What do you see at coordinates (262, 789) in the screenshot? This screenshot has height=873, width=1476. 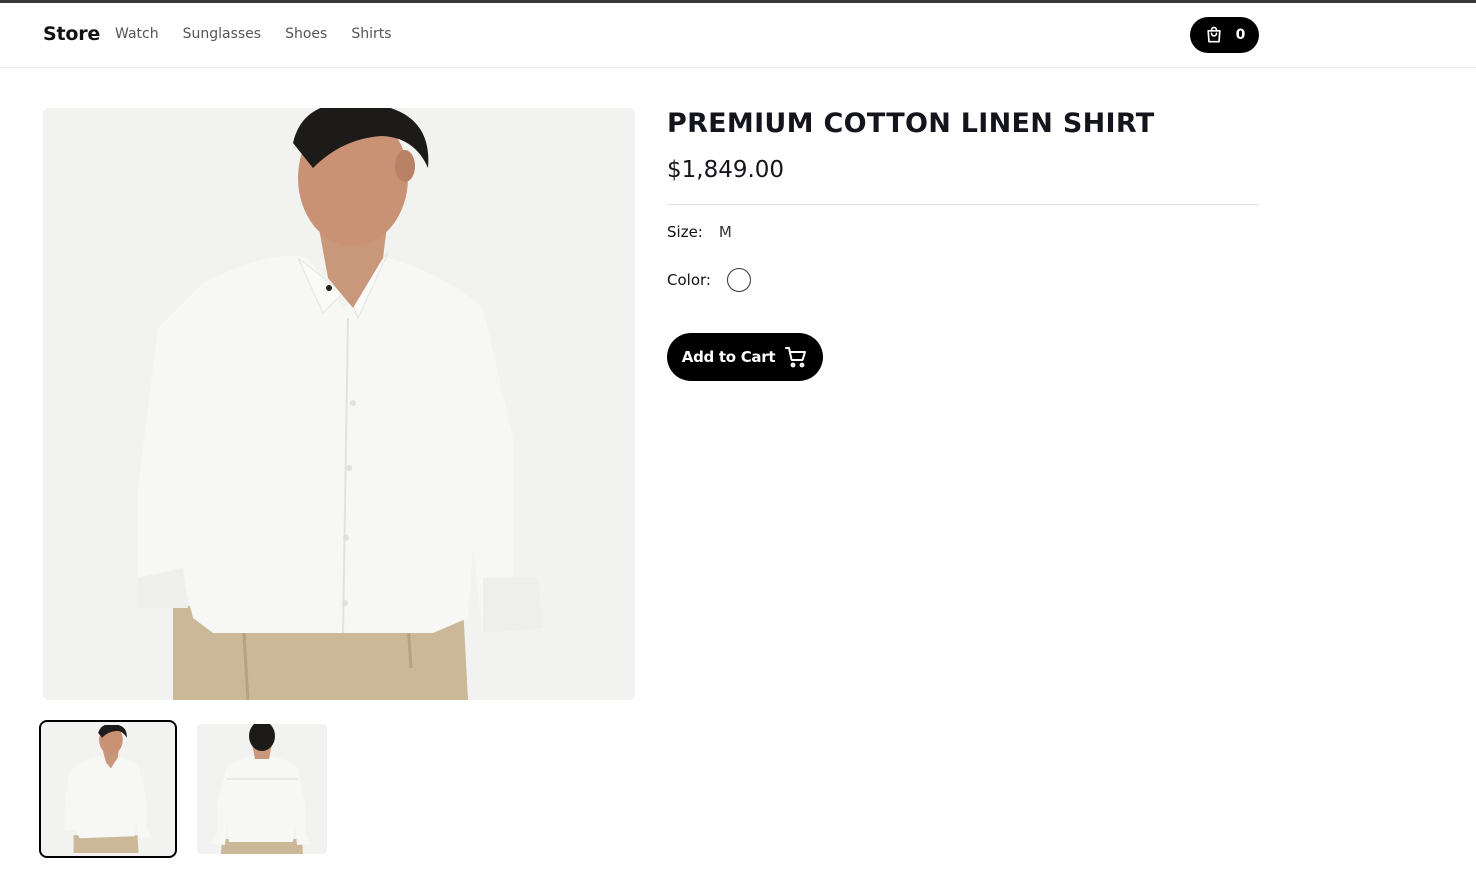 I see `thumbnail-back` at bounding box center [262, 789].